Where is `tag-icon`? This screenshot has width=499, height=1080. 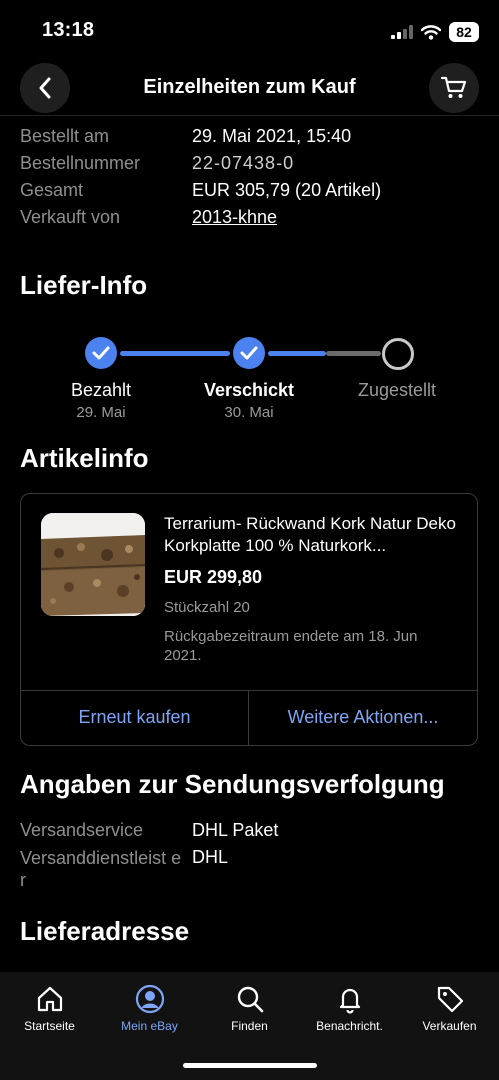 tag-icon is located at coordinates (450, 999).